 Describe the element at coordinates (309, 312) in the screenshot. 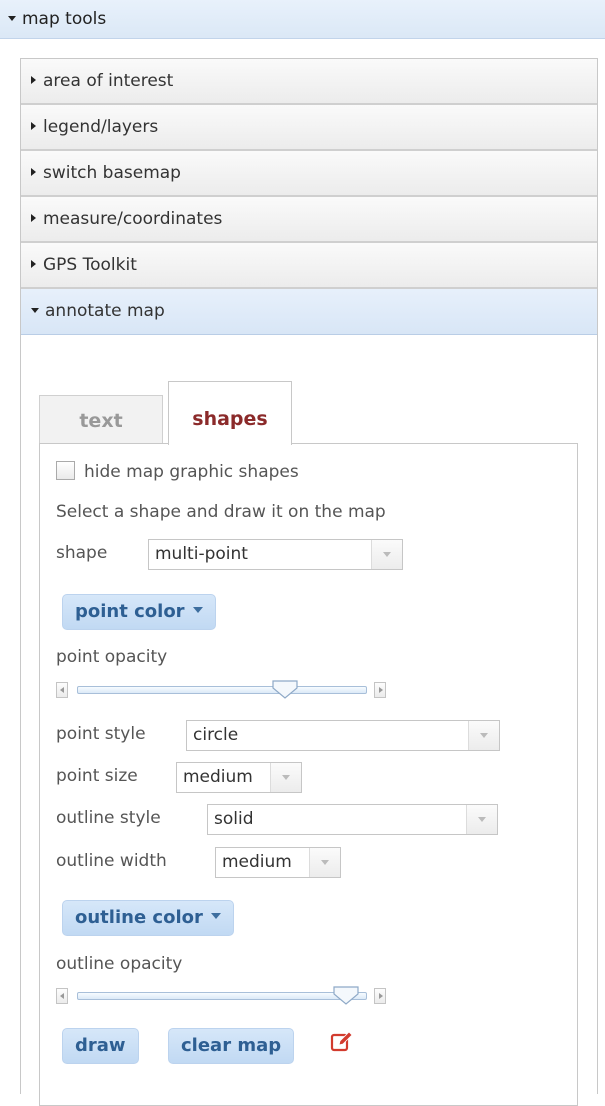

I see `accordion-item-annotate-map: annotate map` at that location.